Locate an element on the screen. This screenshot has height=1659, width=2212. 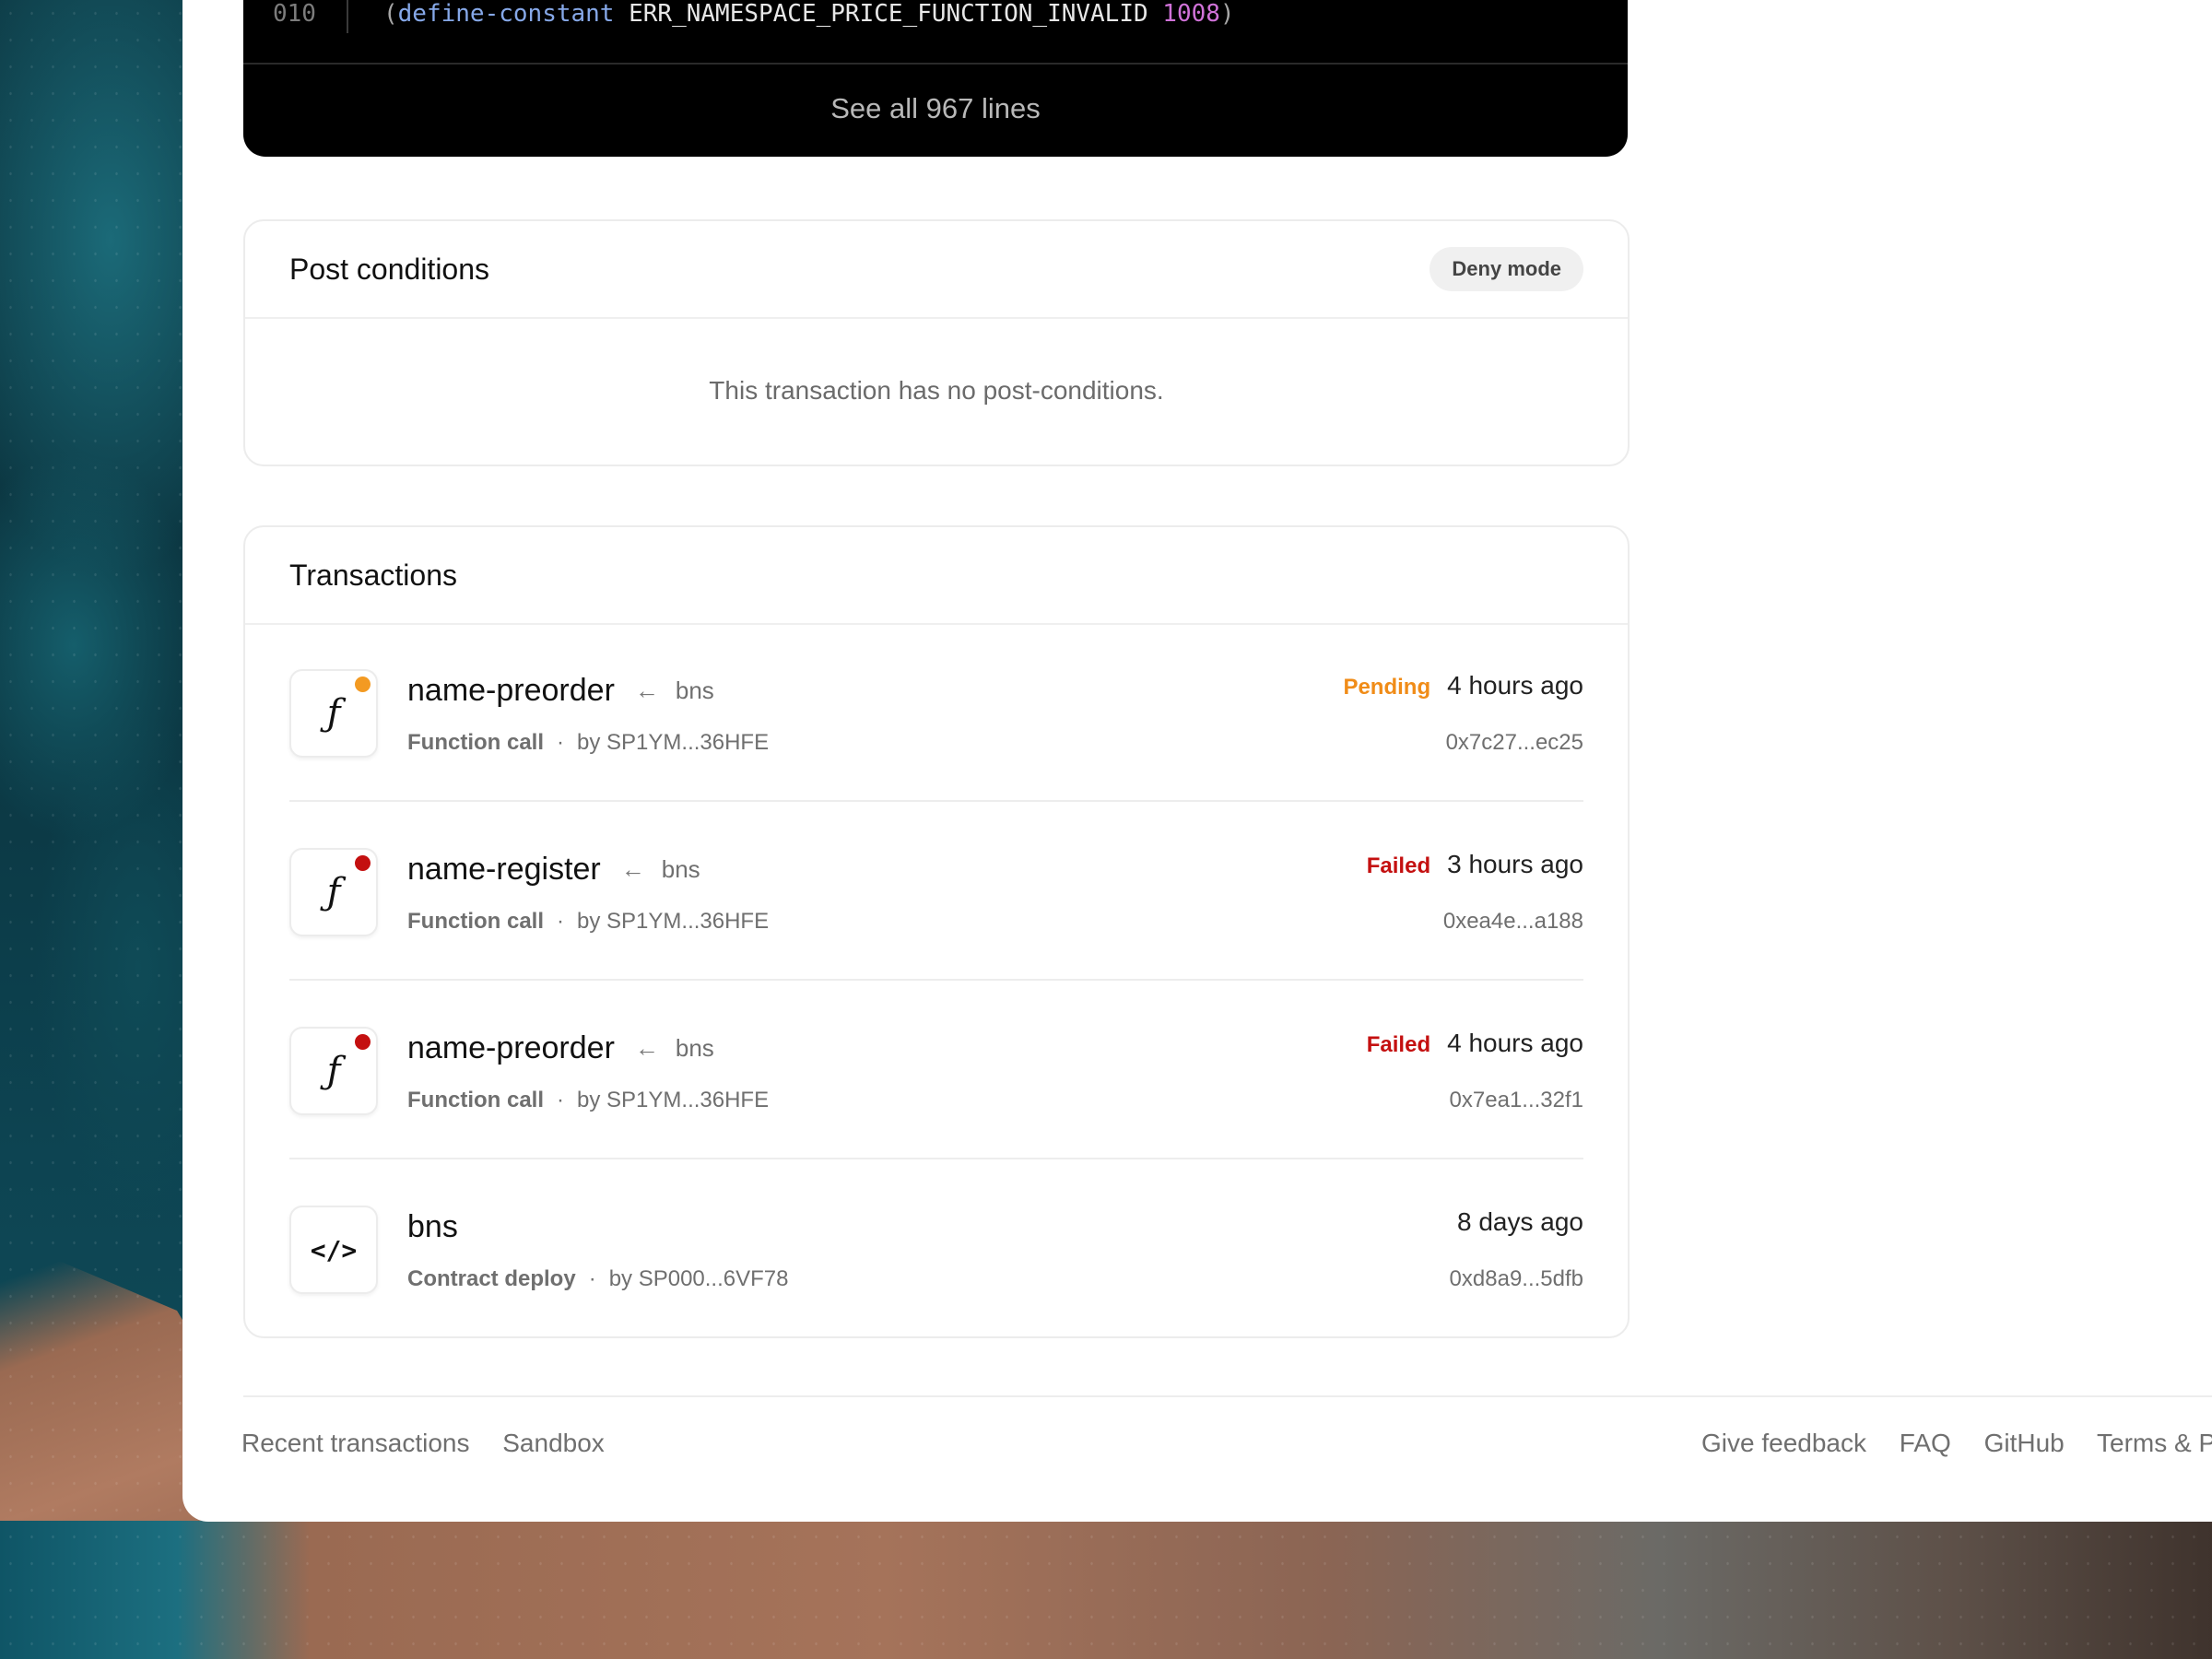
footer-link-give-feedback: Give feedback is located at coordinates (1783, 1443).